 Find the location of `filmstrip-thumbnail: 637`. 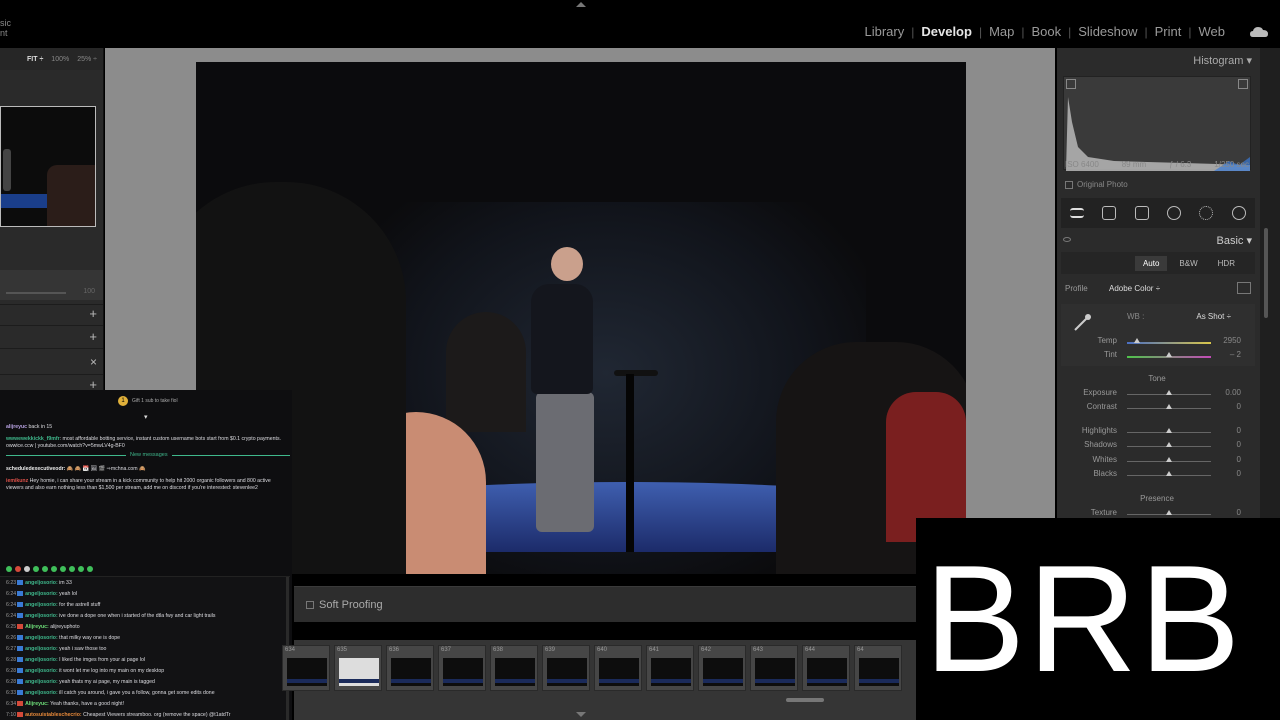

filmstrip-thumbnail: 637 is located at coordinates (462, 668).